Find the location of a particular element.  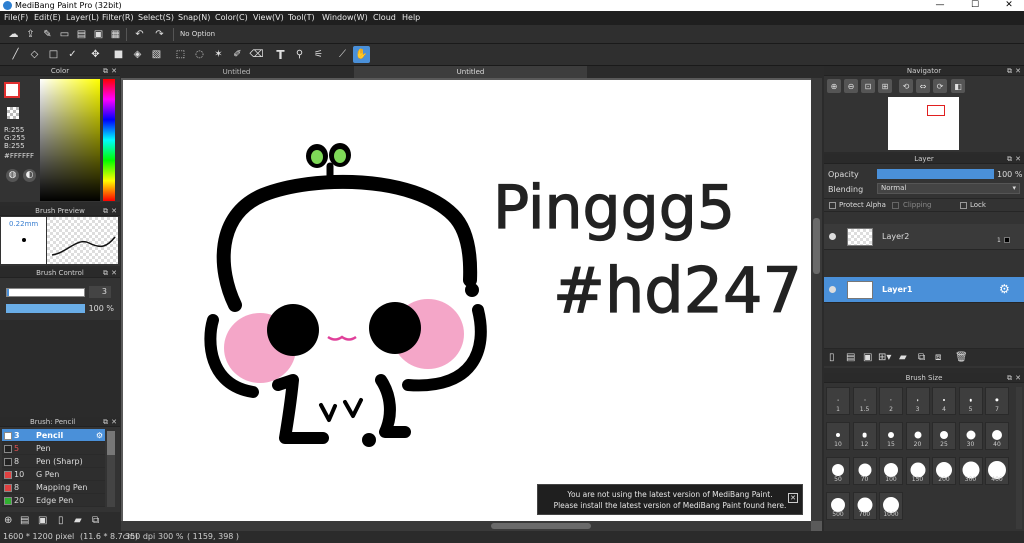

brush-item-g-pen: 10 G Pen is located at coordinates (53, 474).